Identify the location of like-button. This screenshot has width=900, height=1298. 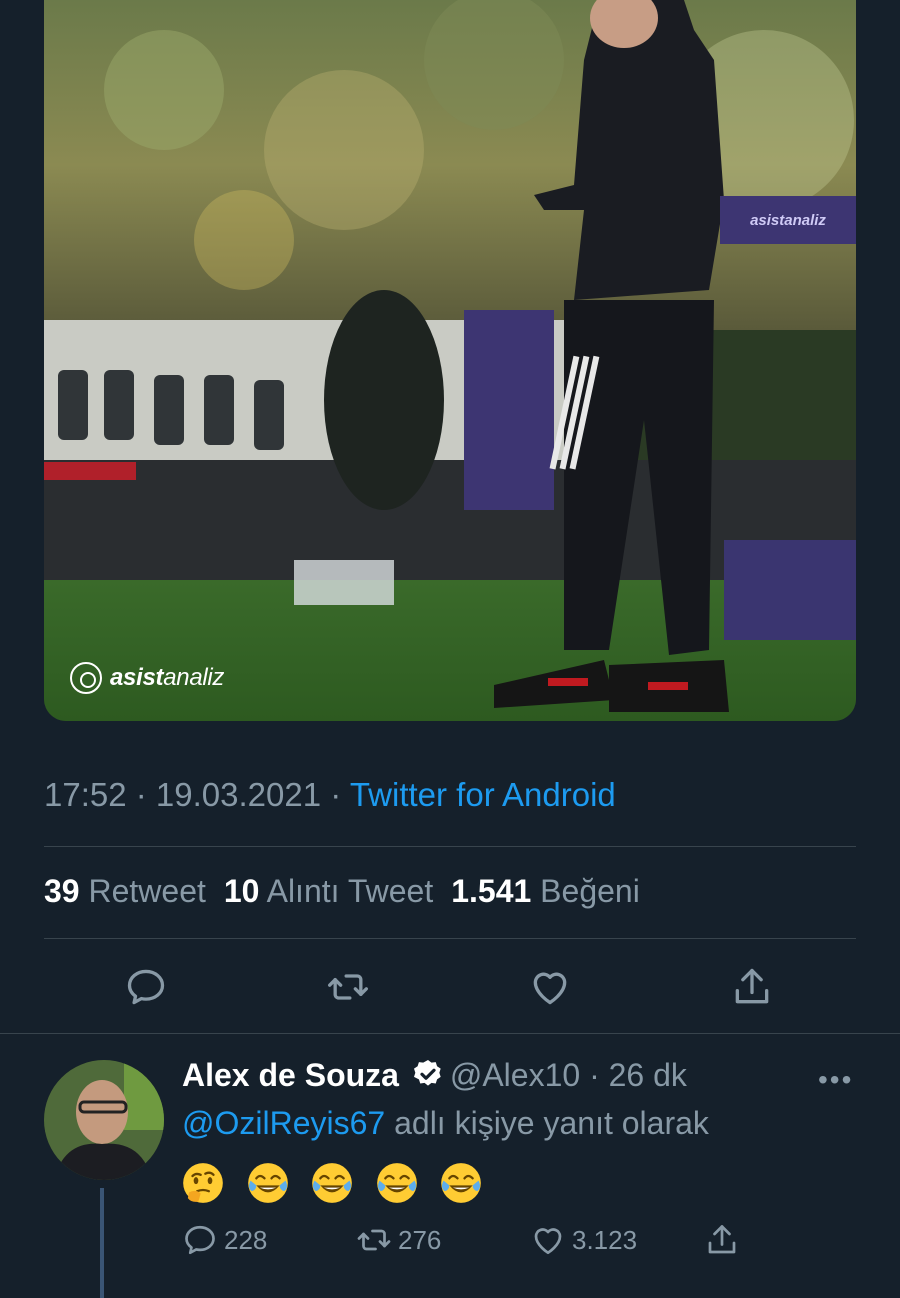
(550, 987).